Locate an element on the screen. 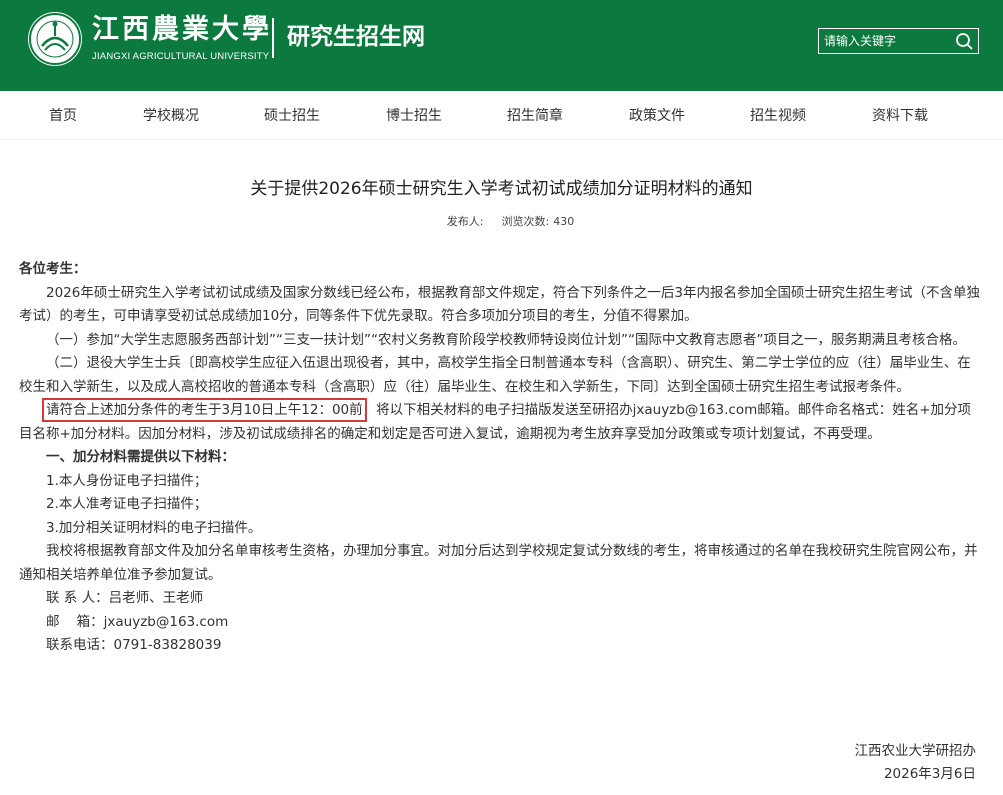 This screenshot has height=795, width=1003. views-label: 浏览次数: is located at coordinates (525, 221).